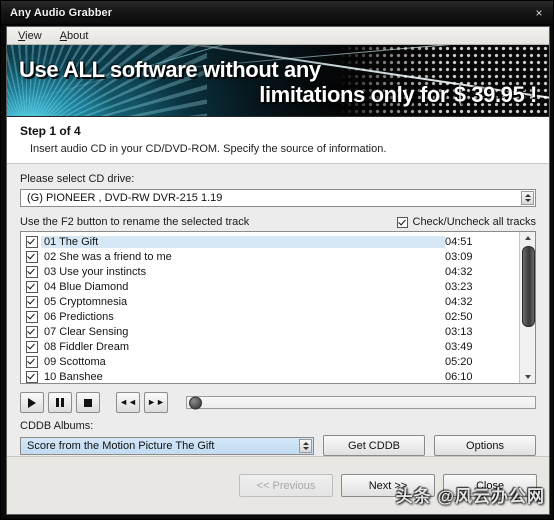  I want to click on playback-slider, so click(361, 403).